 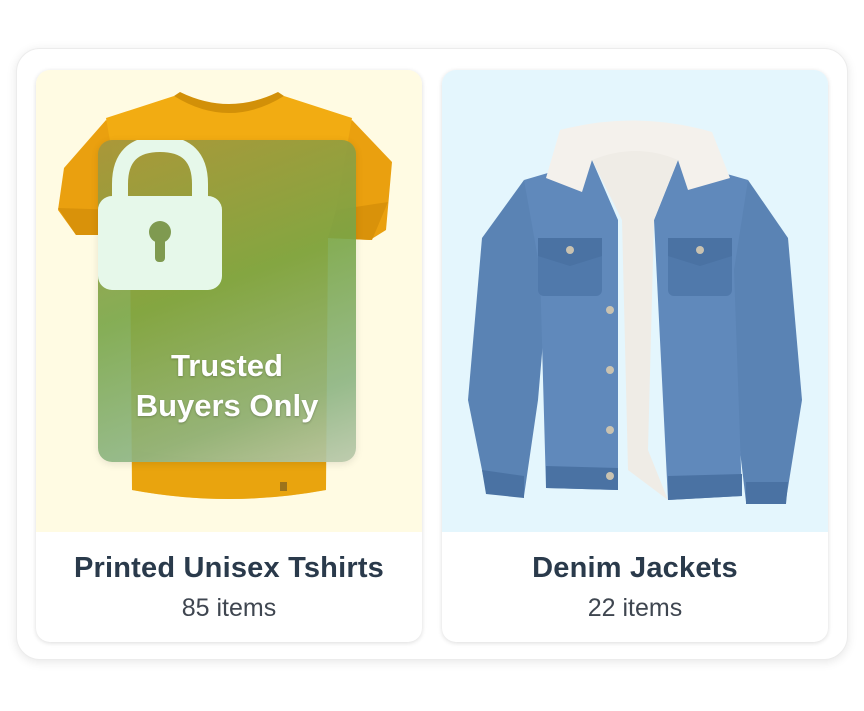 I want to click on card-footer: Denim Jackets 22 items, so click(x=635, y=587).